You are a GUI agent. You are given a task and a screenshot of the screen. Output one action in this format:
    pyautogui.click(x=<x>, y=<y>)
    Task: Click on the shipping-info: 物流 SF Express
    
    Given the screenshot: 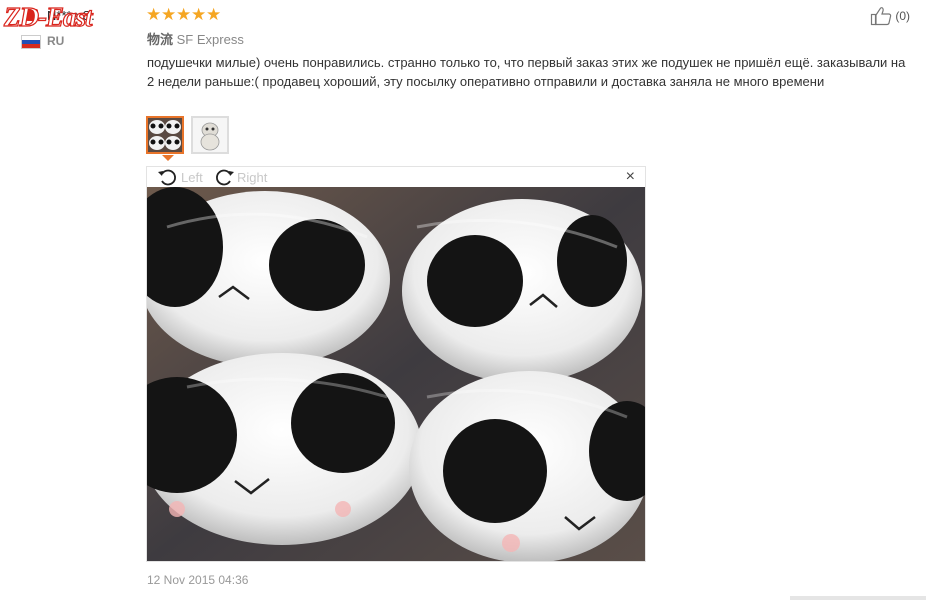 What is the action you would take?
    pyautogui.click(x=195, y=38)
    